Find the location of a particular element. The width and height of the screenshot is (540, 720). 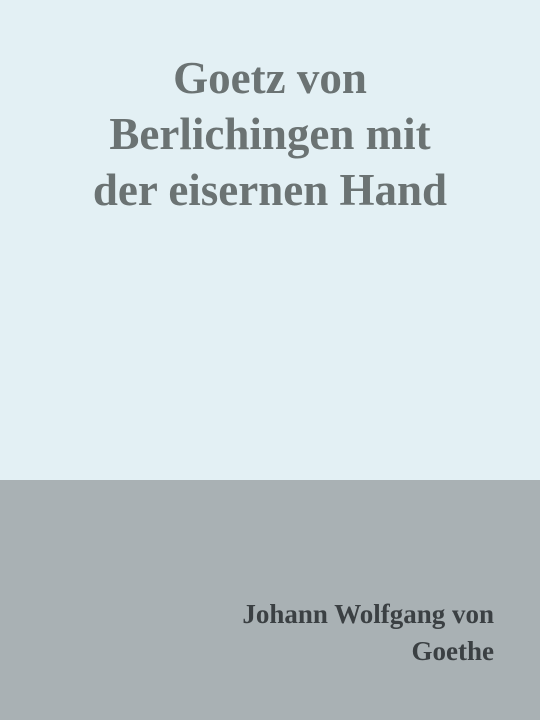

book-title-line-3: der eisernen Hand is located at coordinates (270, 190).